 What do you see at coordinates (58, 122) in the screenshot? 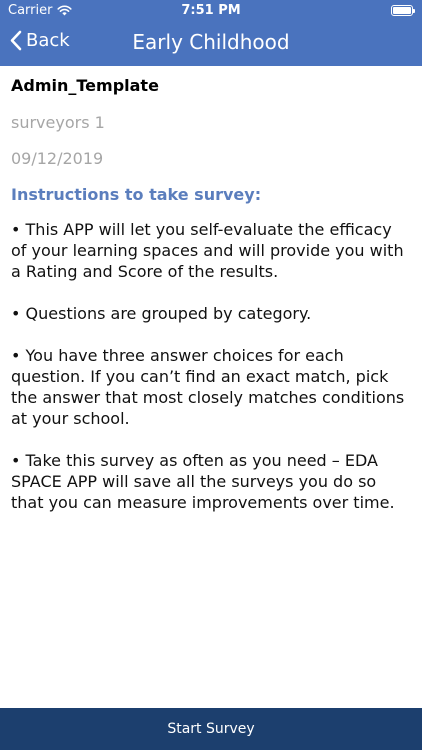
I see `surveyors-count: surveyors 1` at bounding box center [58, 122].